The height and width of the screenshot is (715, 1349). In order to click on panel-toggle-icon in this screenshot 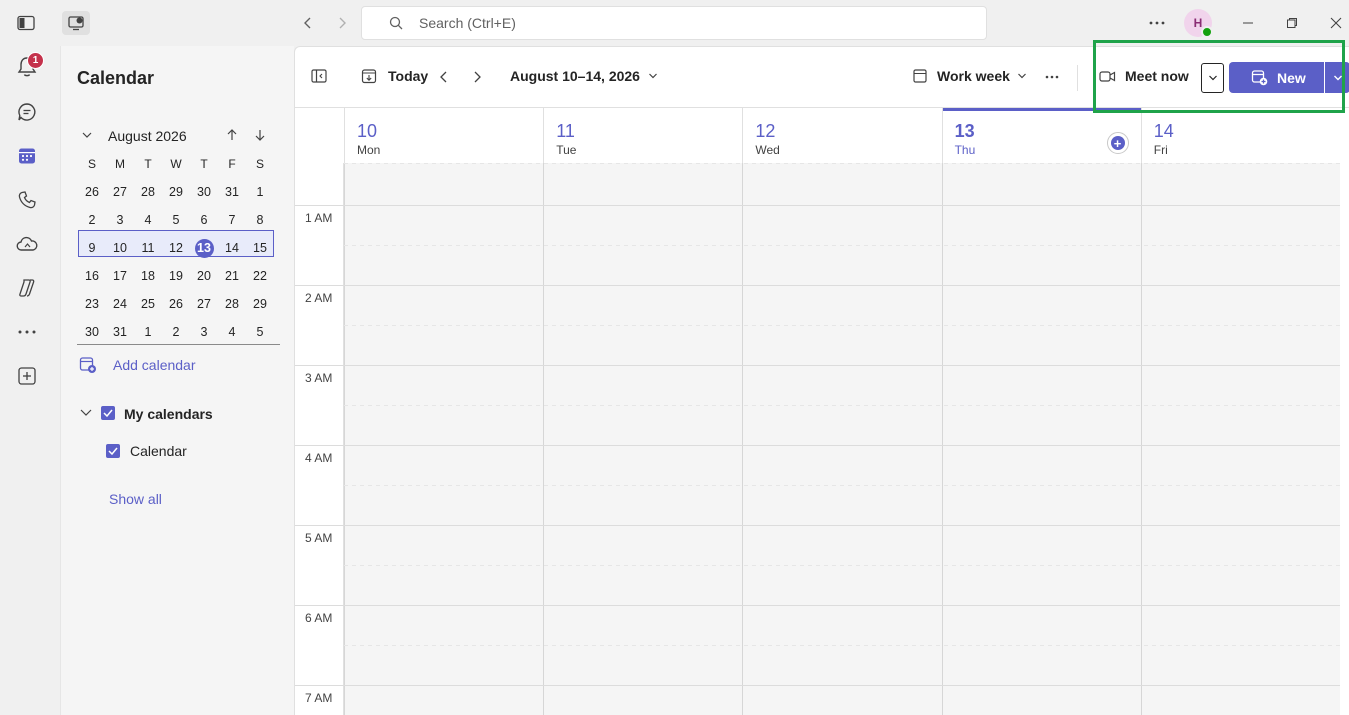, I will do `click(319, 76)`.